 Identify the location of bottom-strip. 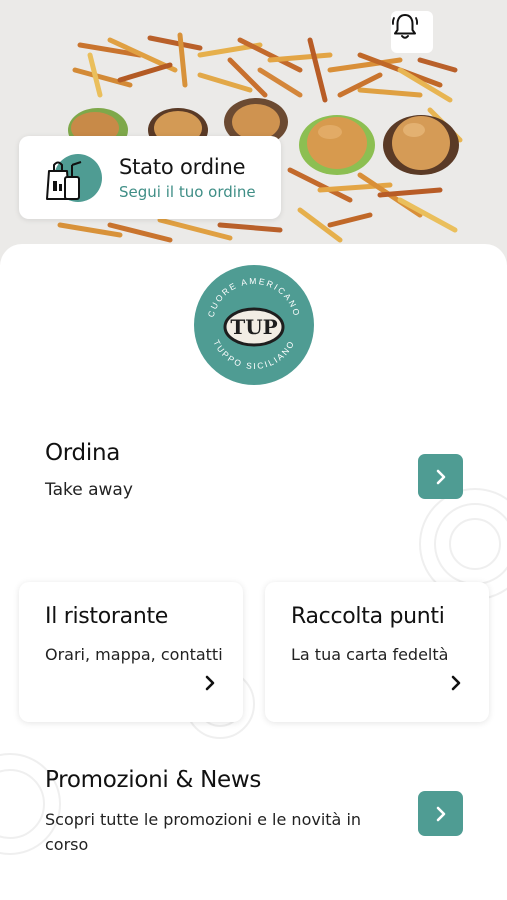
(253, 882).